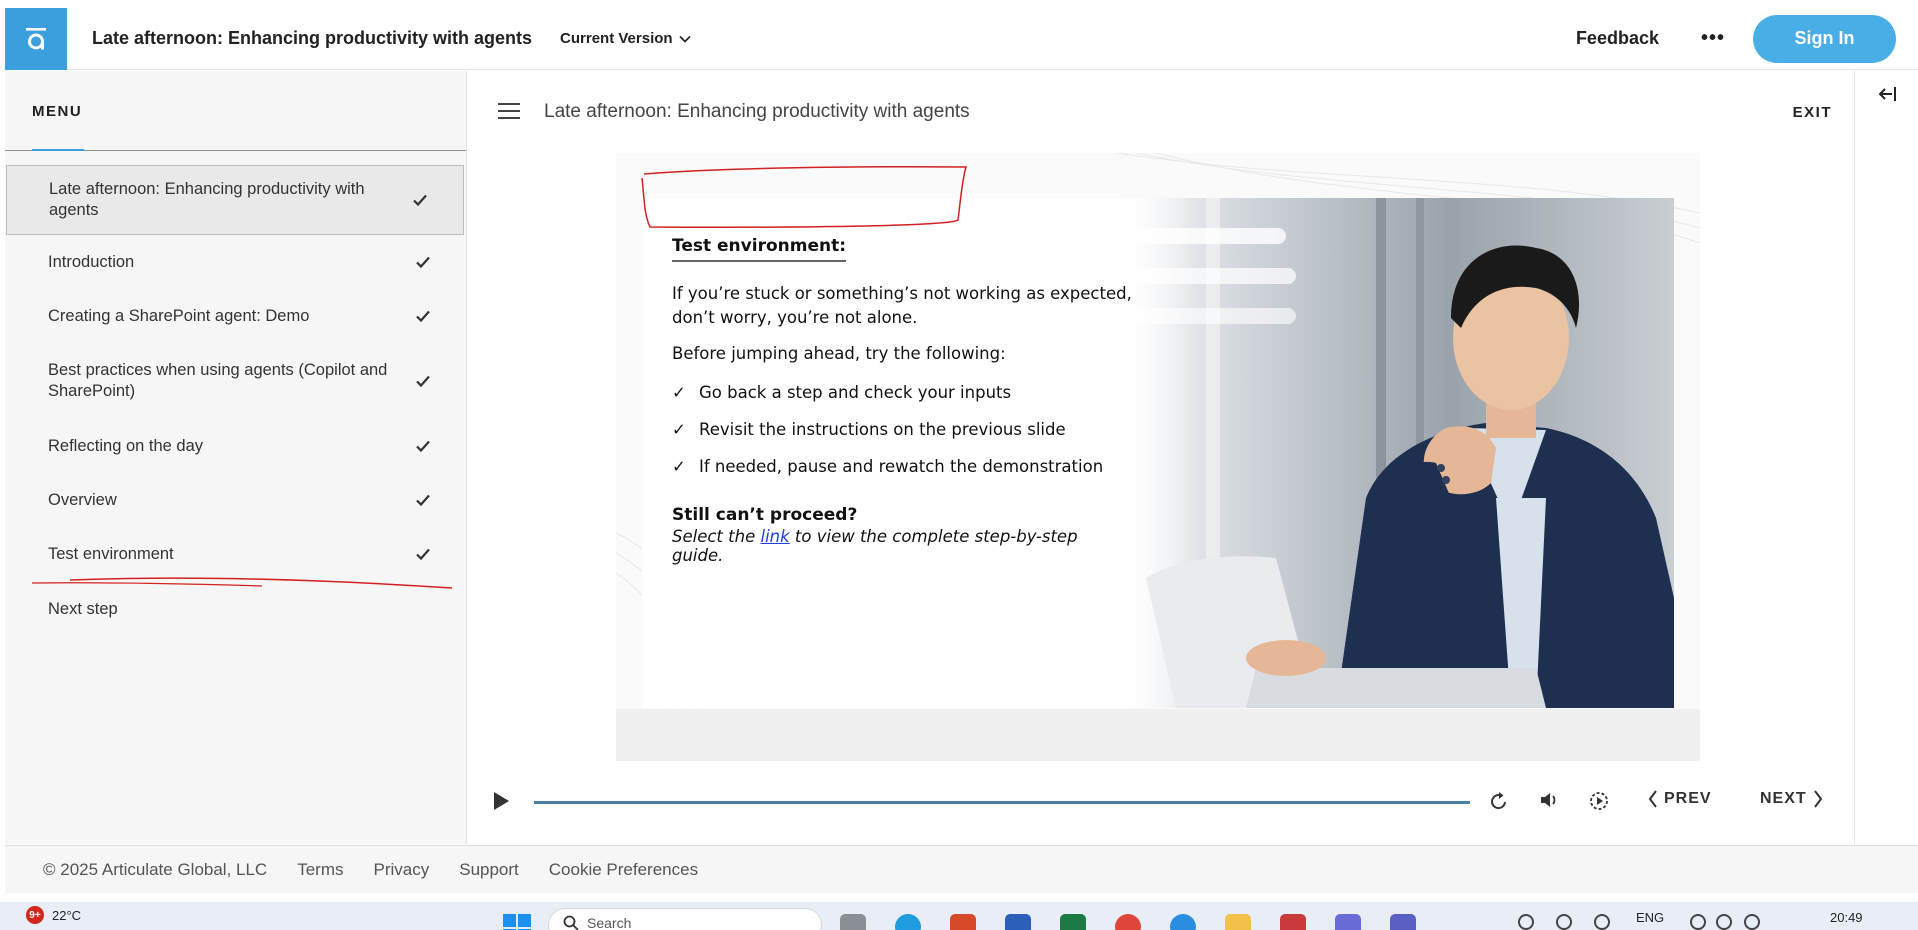 This screenshot has height=930, width=1918. Describe the element at coordinates (35, 915) in the screenshot. I see `notification-badge: 9+` at that location.